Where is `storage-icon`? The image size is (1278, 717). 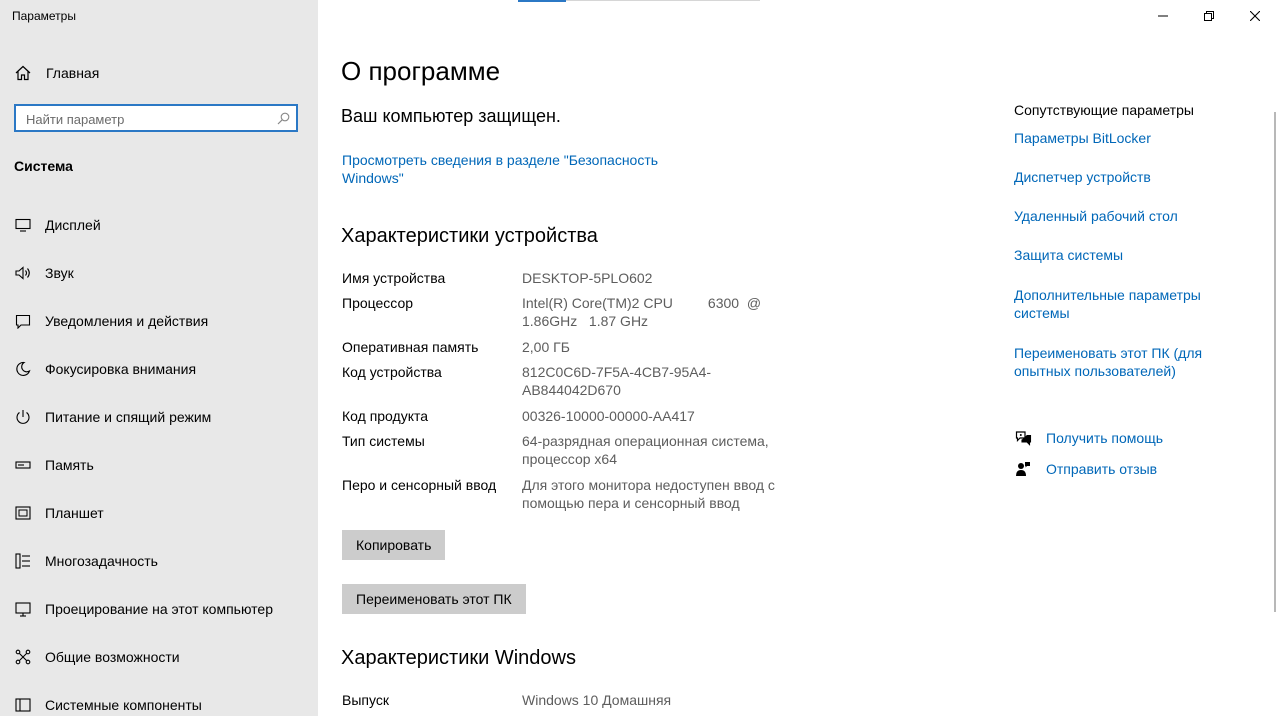
storage-icon is located at coordinates (23, 465).